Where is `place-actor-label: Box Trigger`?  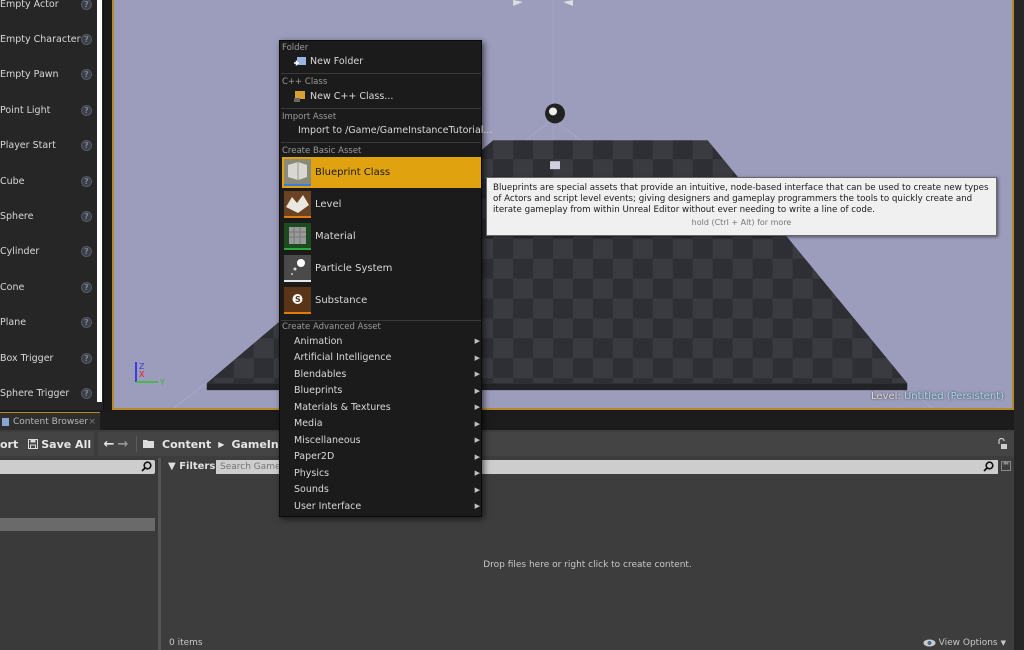
place-actor-label: Box Trigger is located at coordinates (27, 358).